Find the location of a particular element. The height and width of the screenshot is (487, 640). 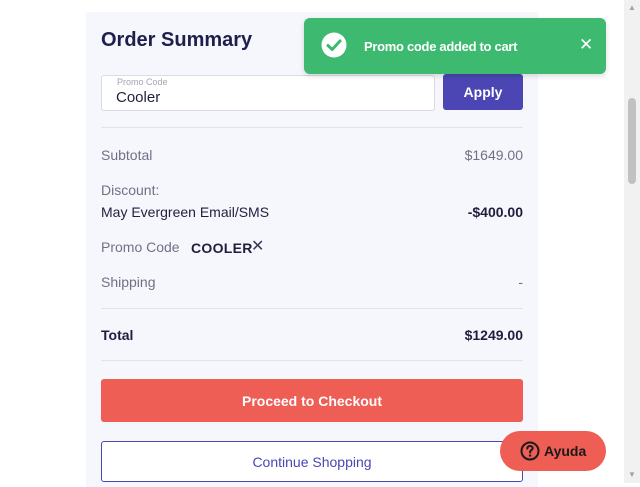

subtotal-value: $1649.00 is located at coordinates (493, 155).